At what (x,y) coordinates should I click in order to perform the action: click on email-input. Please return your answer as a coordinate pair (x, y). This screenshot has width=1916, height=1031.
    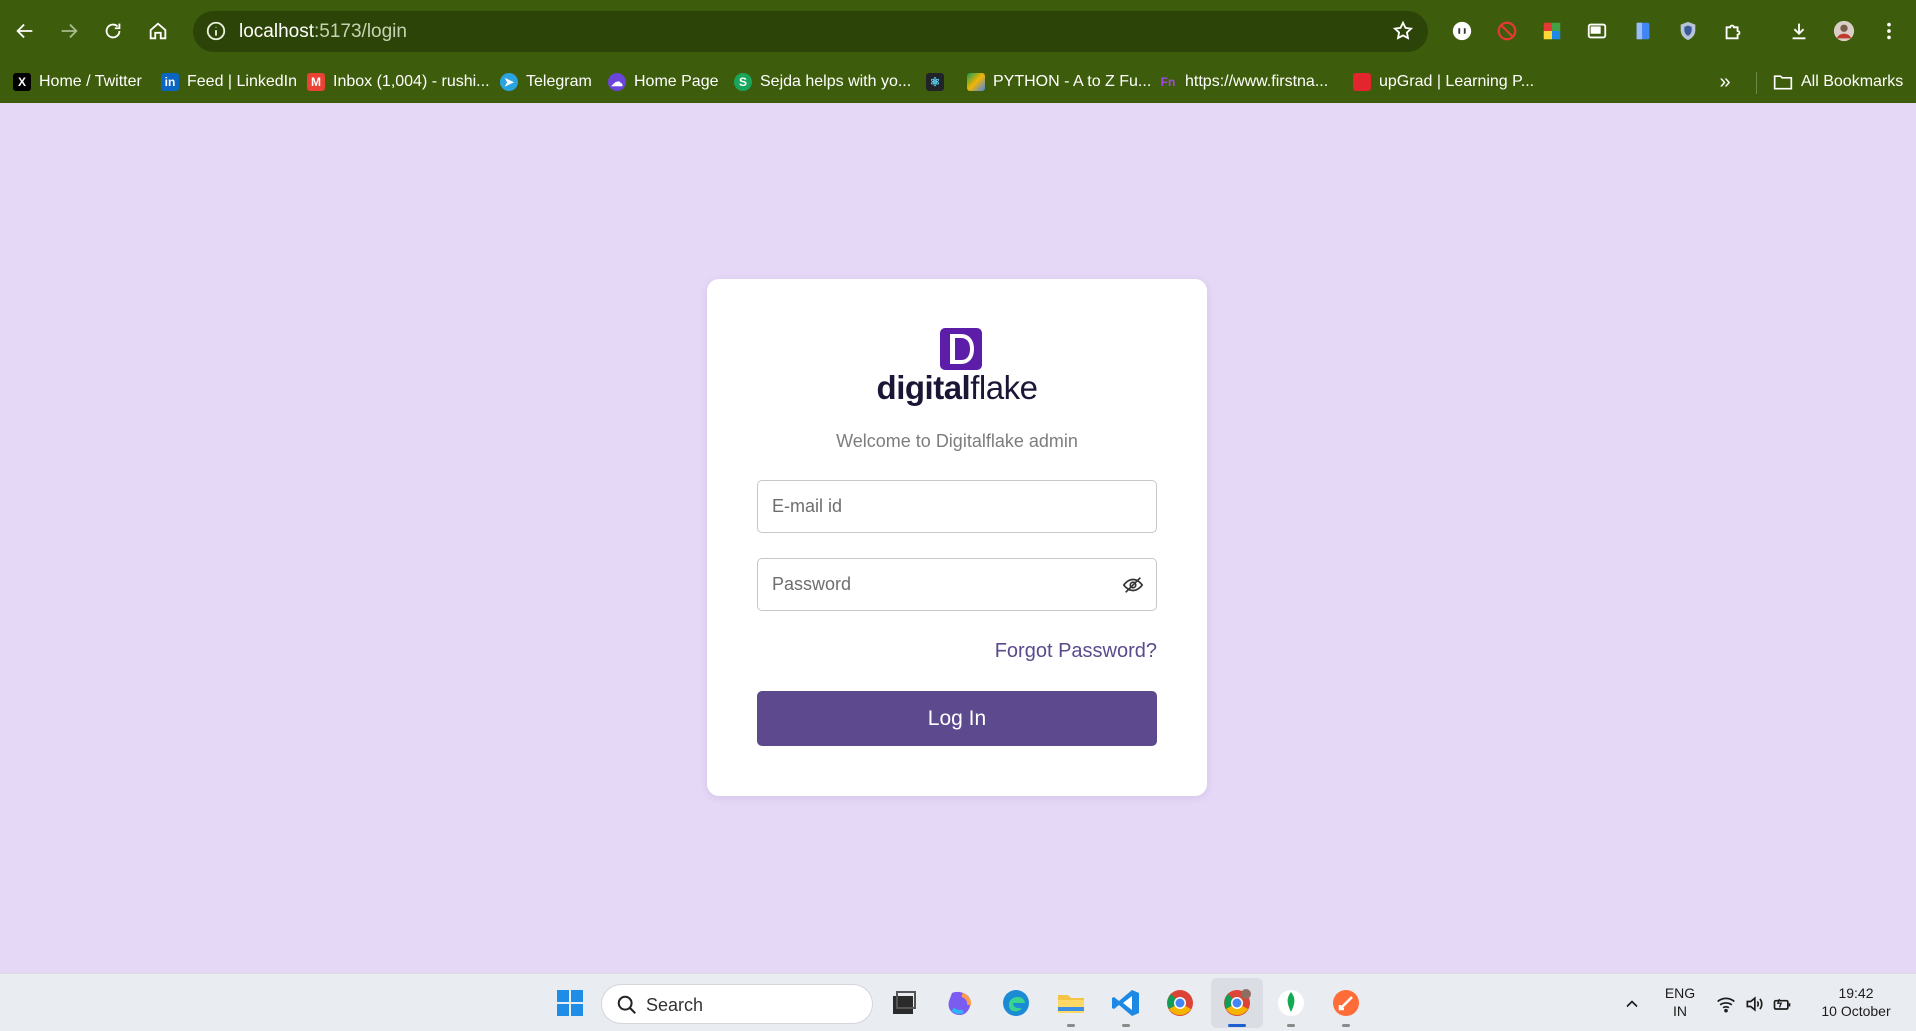
    Looking at the image, I should click on (957, 506).